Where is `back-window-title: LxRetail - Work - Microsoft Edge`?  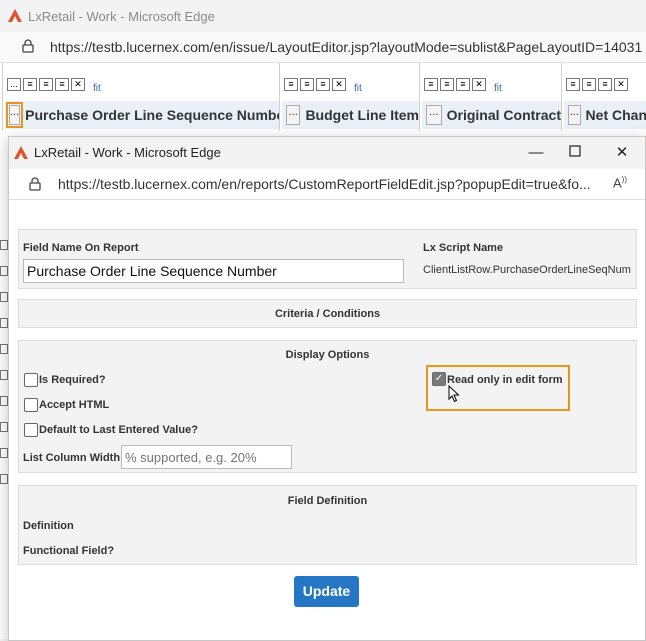 back-window-title: LxRetail - Work - Microsoft Edge is located at coordinates (121, 16).